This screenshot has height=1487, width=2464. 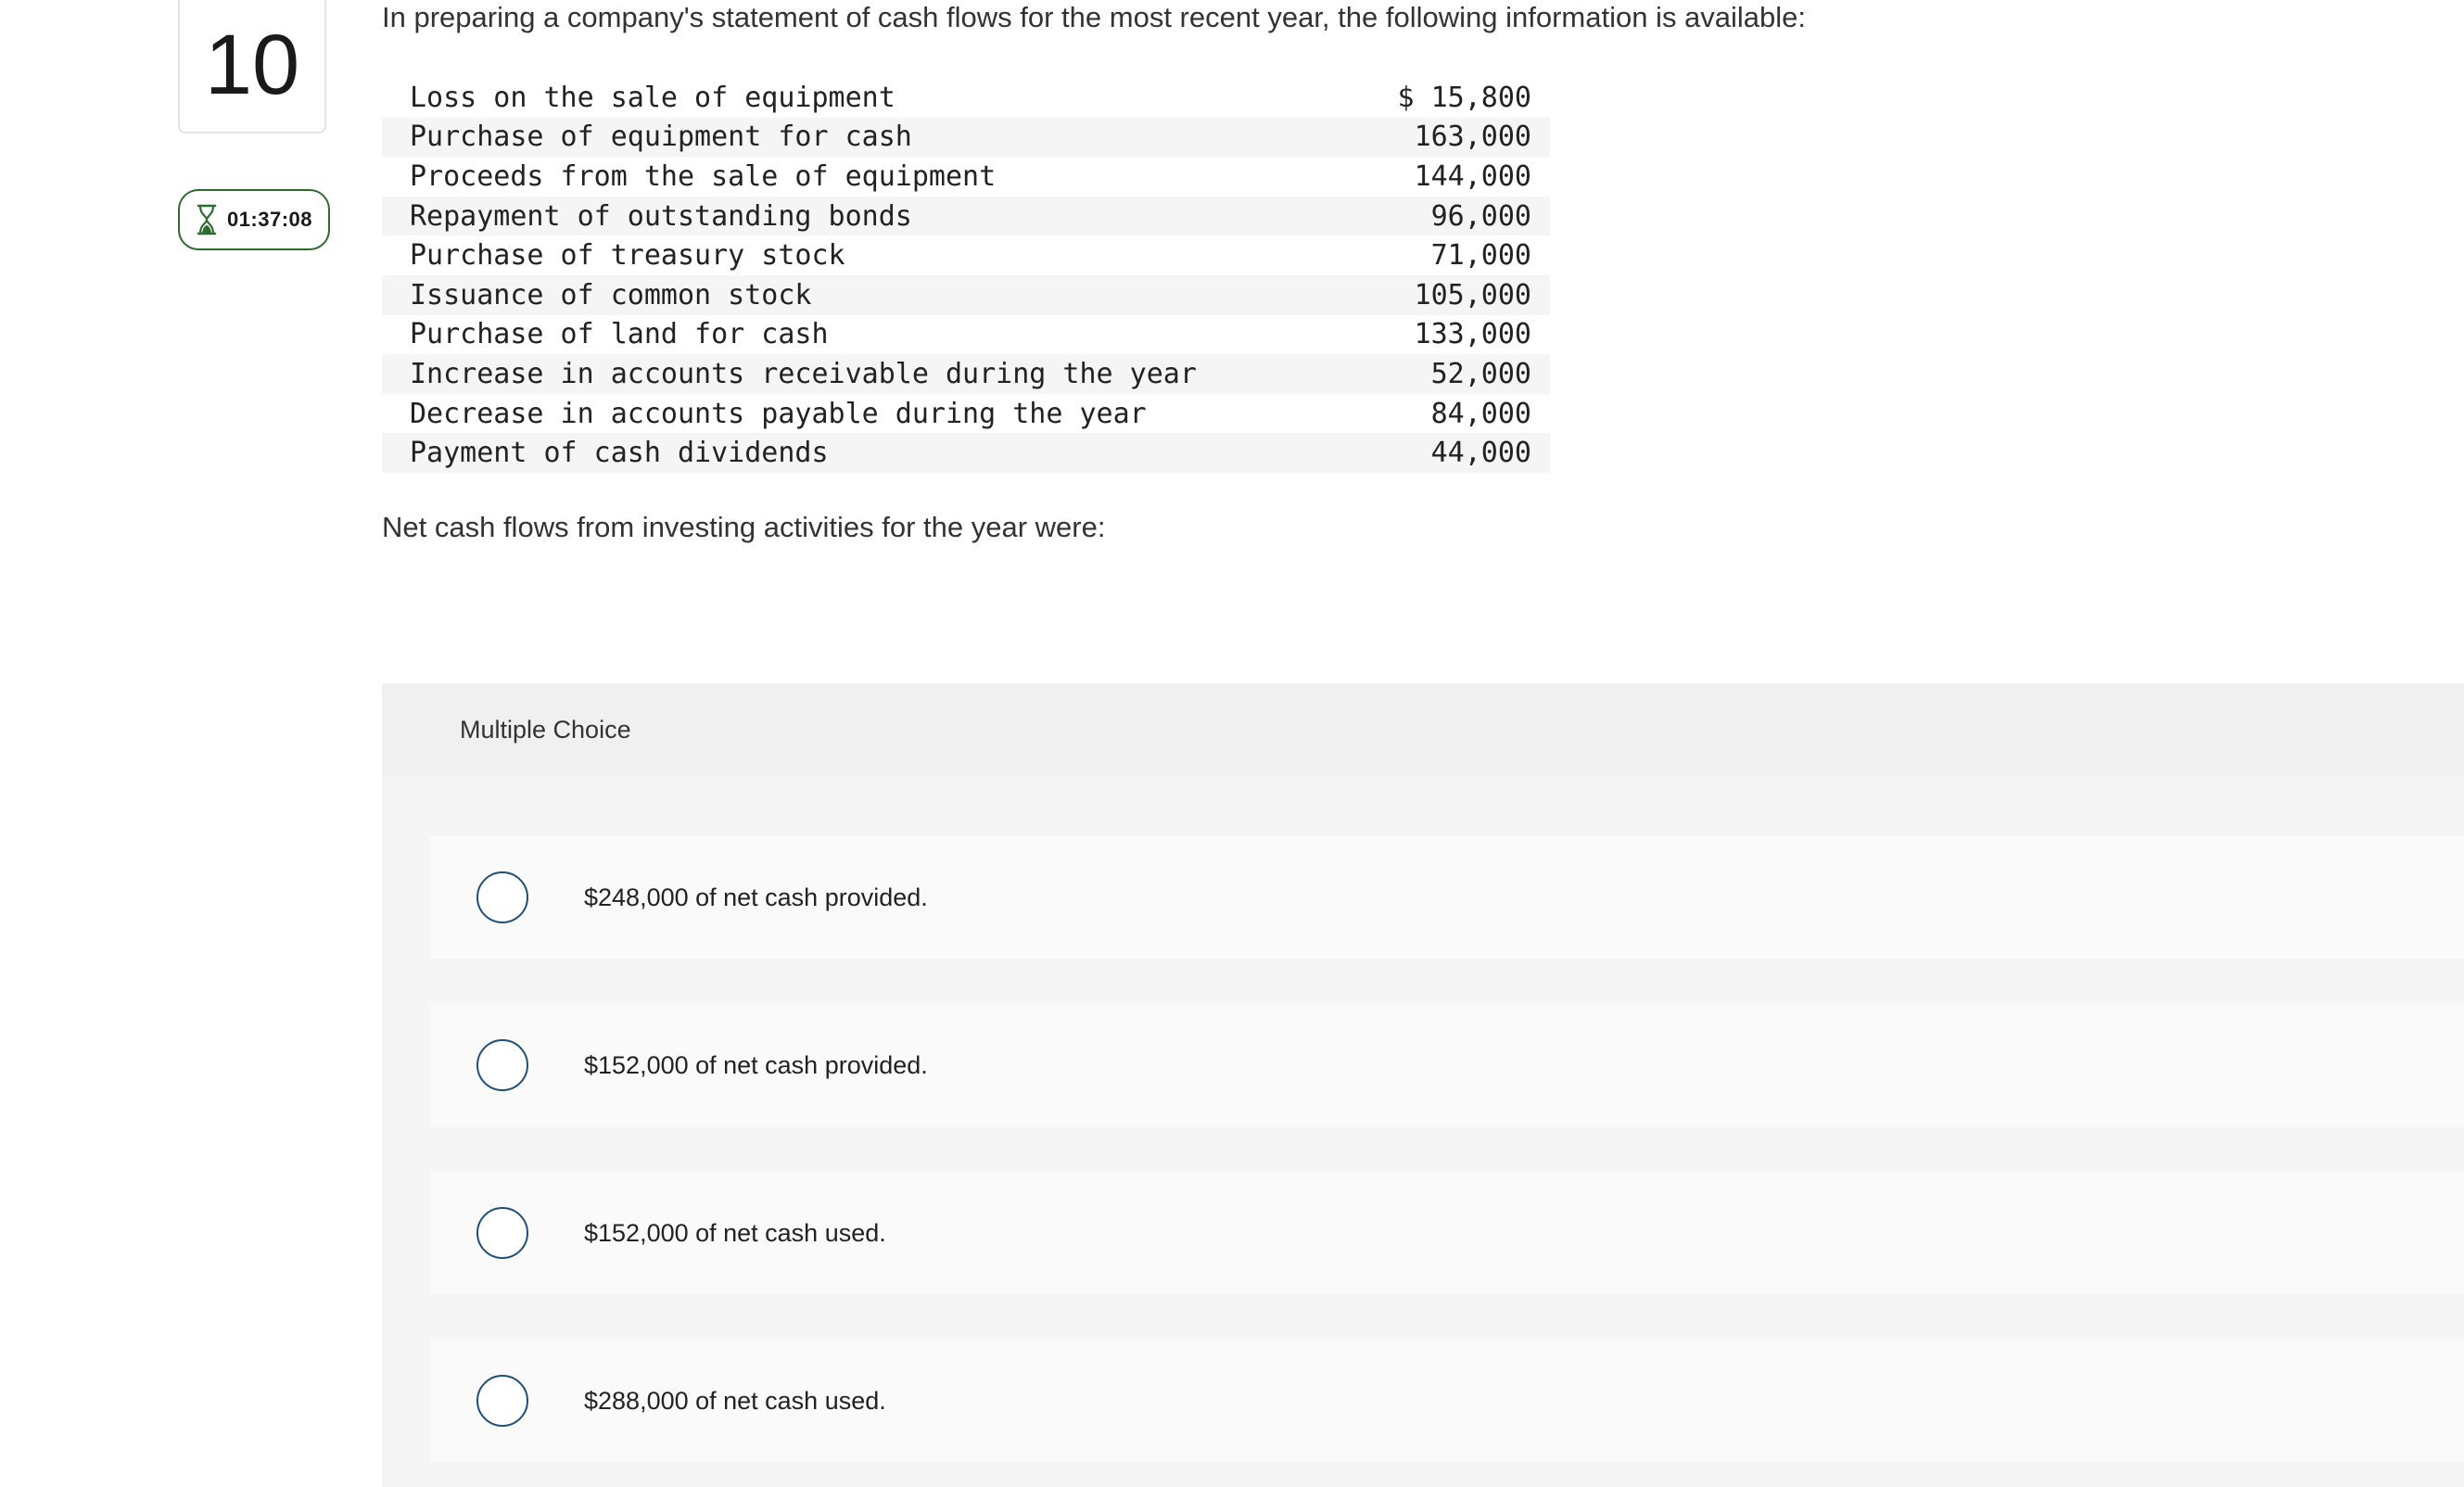 What do you see at coordinates (756, 1064) in the screenshot?
I see `choice-option-label: $152,000 of net cash provided.` at bounding box center [756, 1064].